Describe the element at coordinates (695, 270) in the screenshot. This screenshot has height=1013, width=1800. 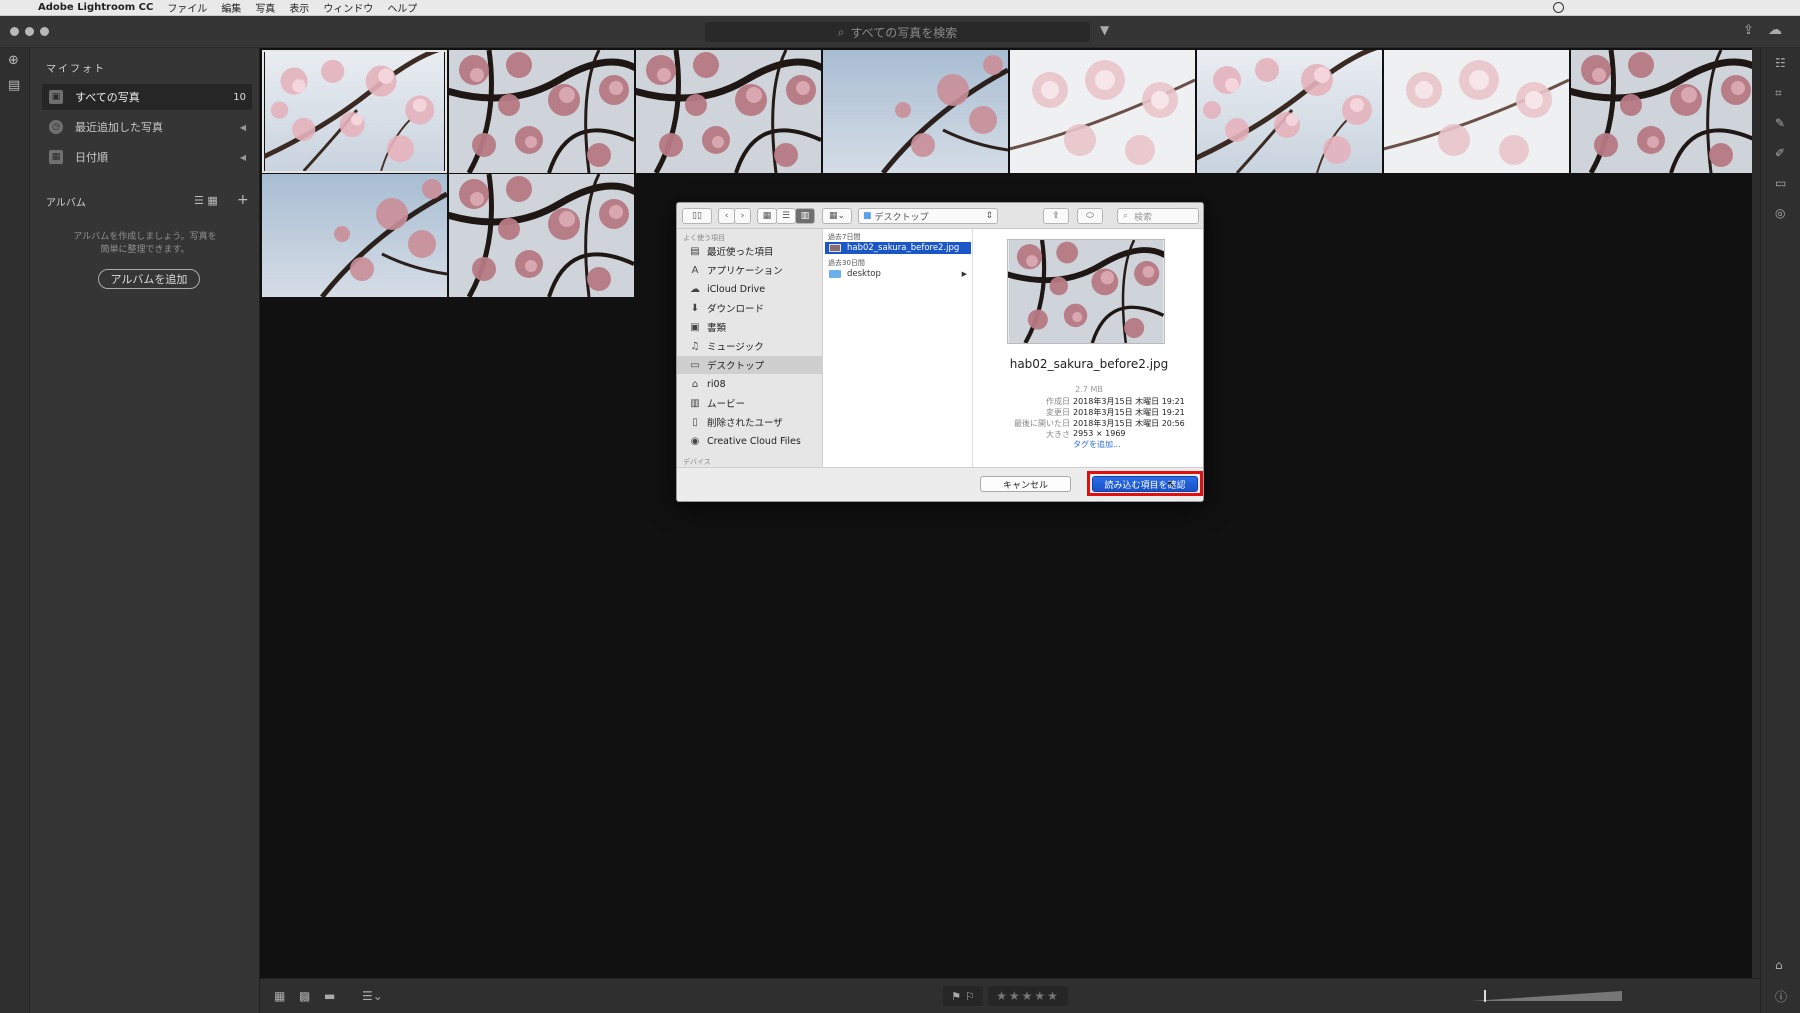
I see `applications-icon: A` at that location.